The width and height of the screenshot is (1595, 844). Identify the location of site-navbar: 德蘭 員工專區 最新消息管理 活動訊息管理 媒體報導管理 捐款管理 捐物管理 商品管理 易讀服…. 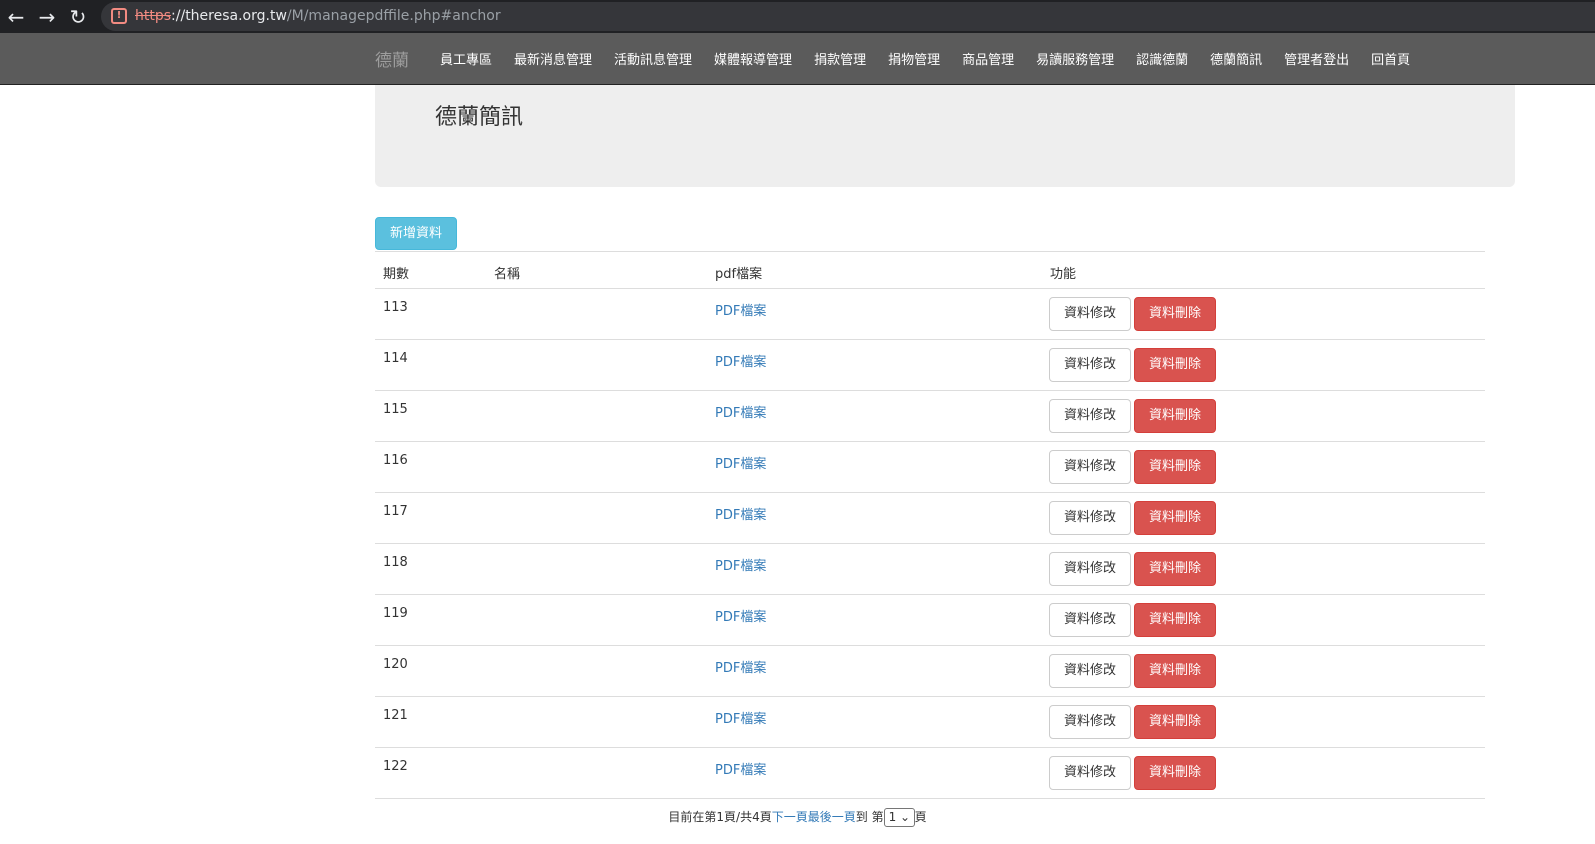
(797, 59).